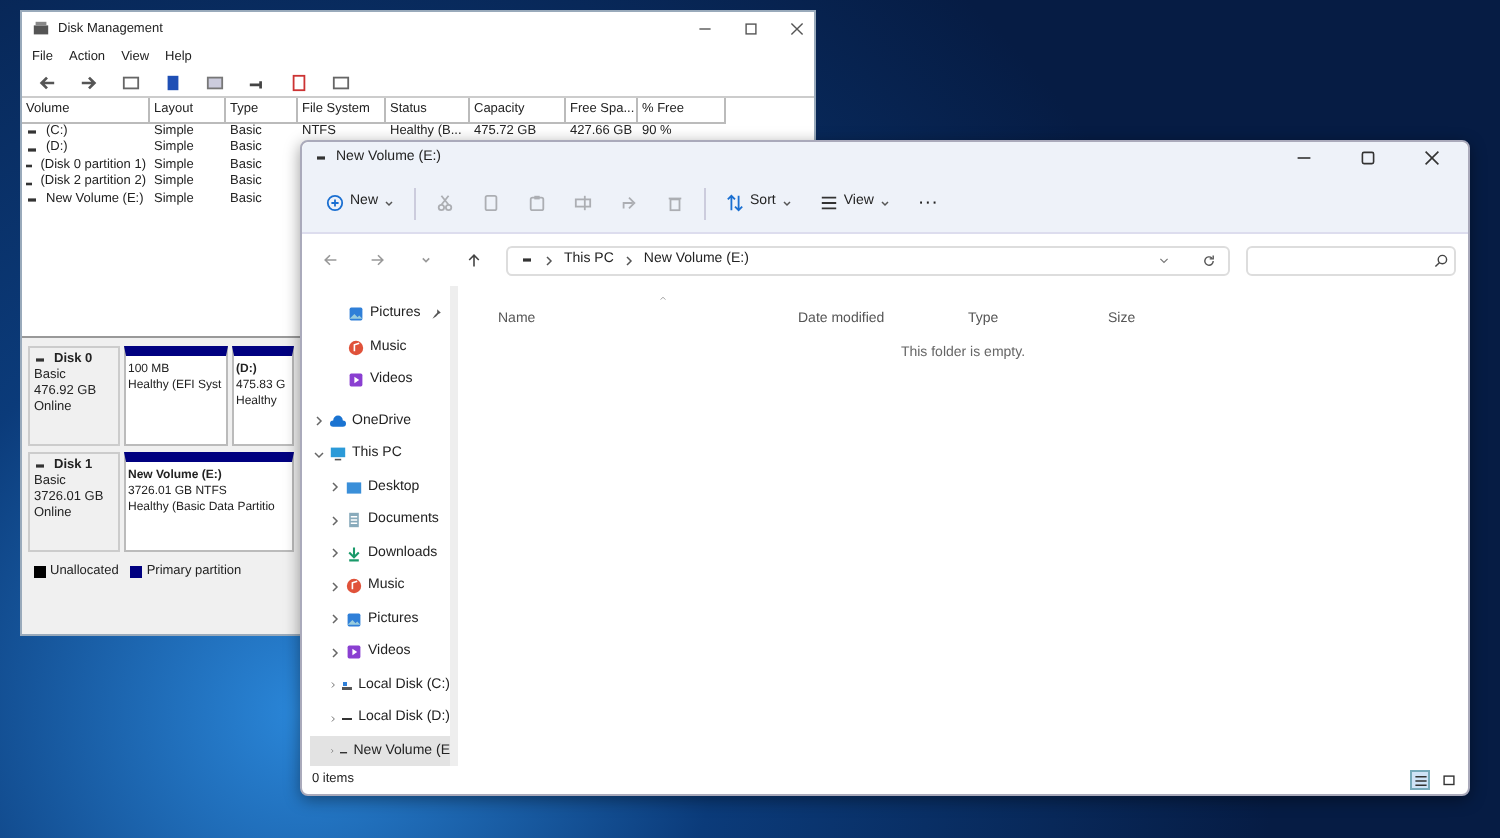 The height and width of the screenshot is (838, 1500). I want to click on tiles-view-icon, so click(1448, 780).